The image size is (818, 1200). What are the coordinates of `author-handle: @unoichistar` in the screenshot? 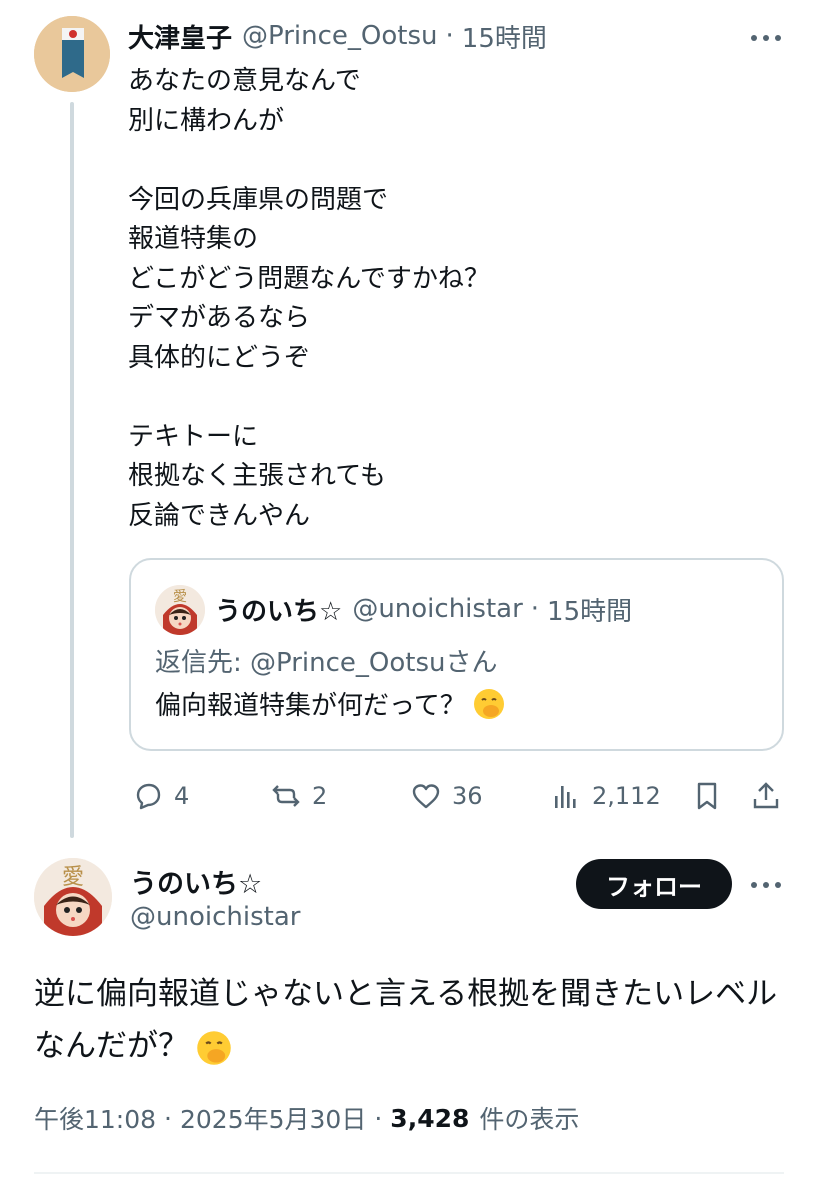 It's located at (215, 917).